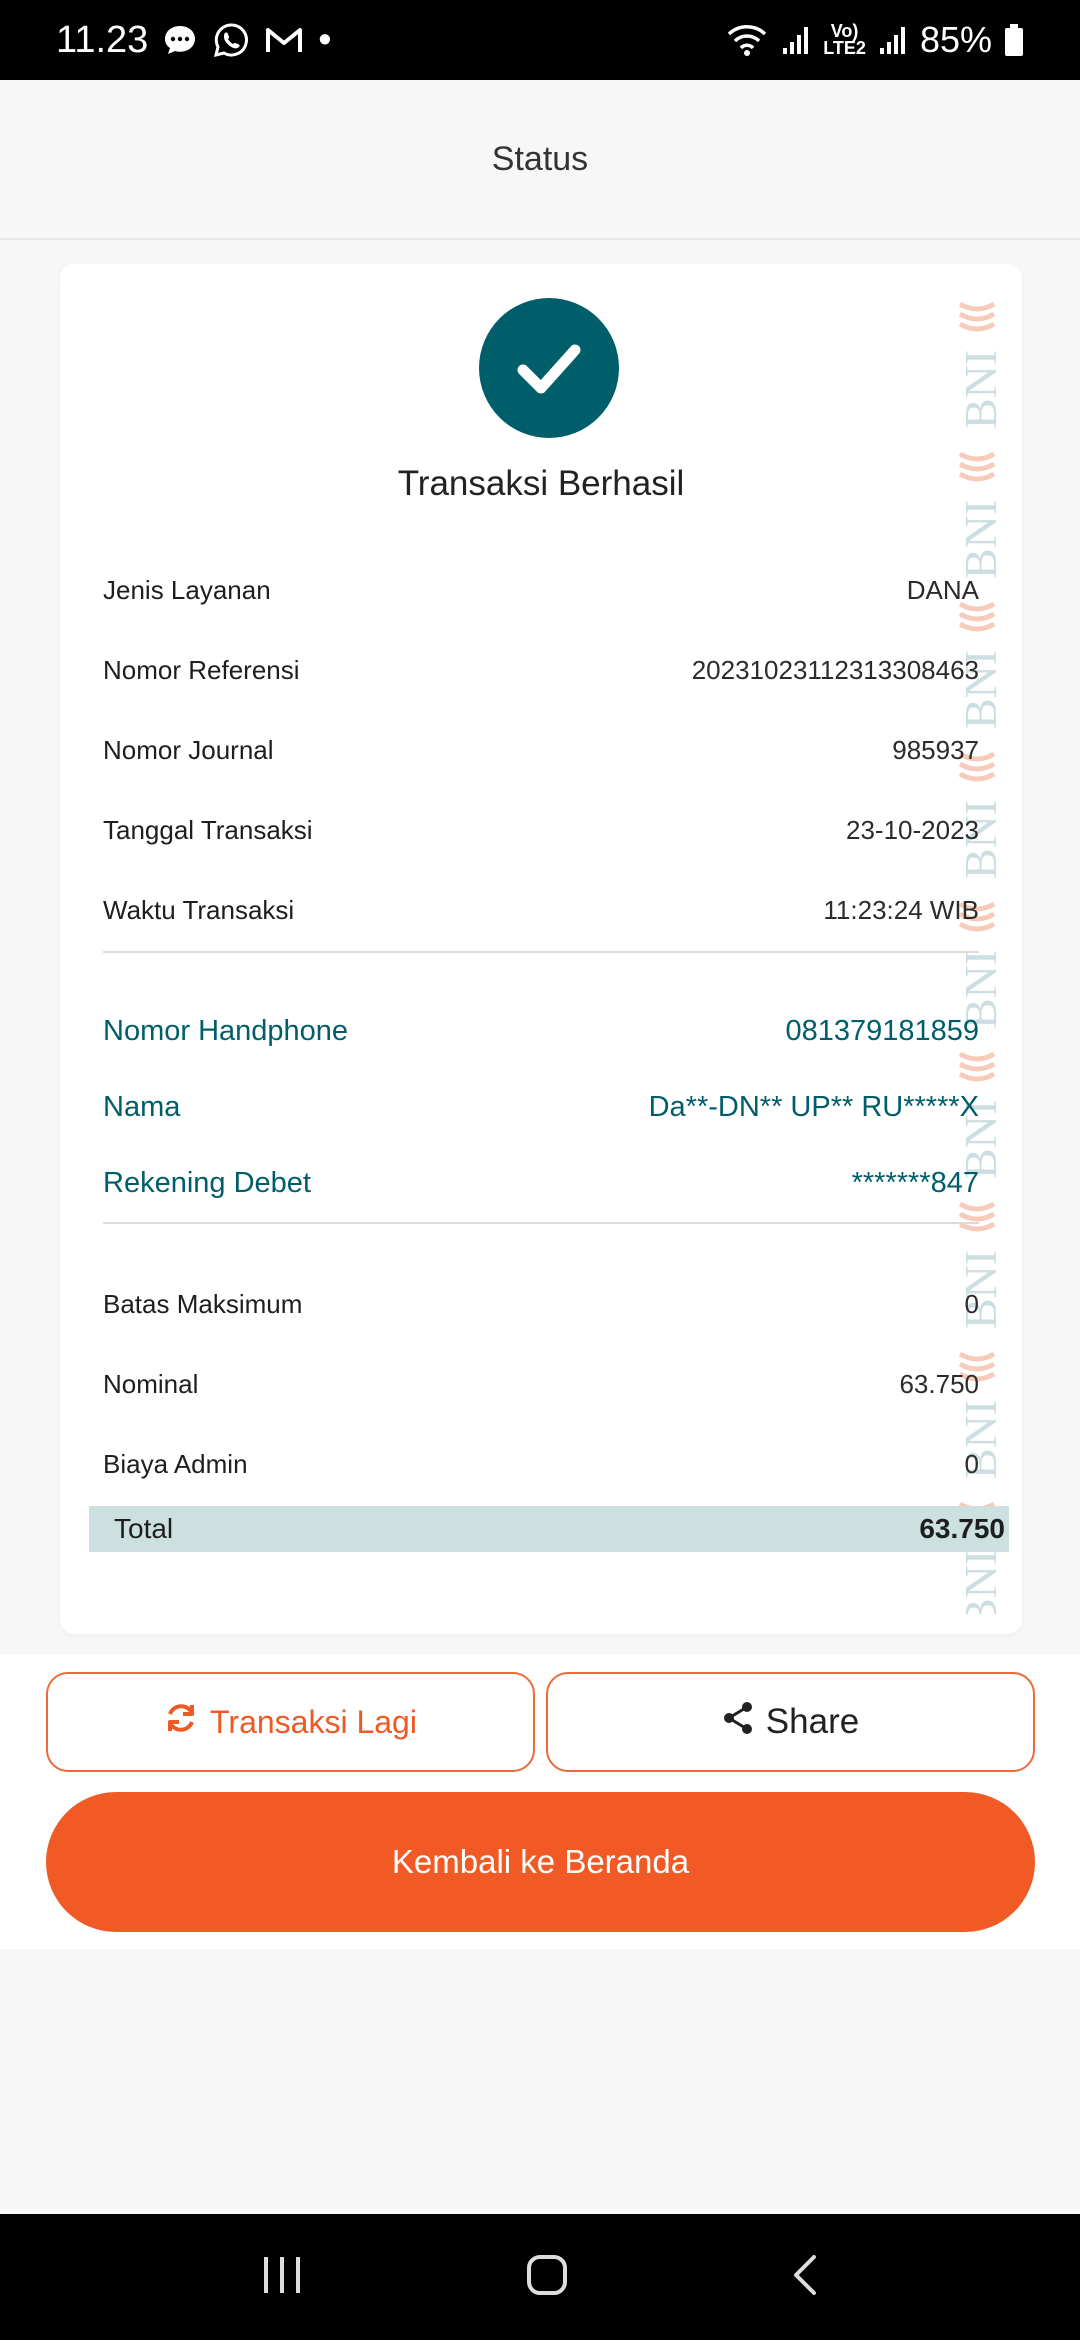 This screenshot has height=2340, width=1080. Describe the element at coordinates (835, 669) in the screenshot. I see `detail-value: 20231023112313308463` at that location.